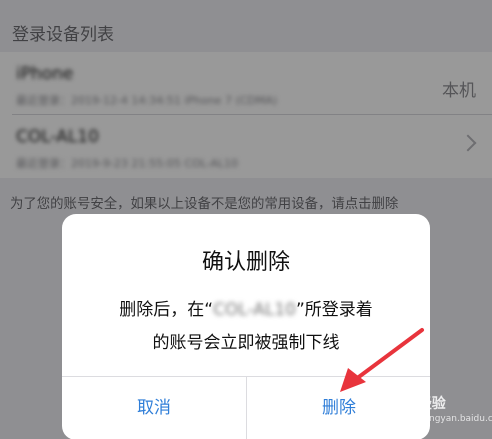  I want to click on cancel-button: 取消, so click(154, 408).